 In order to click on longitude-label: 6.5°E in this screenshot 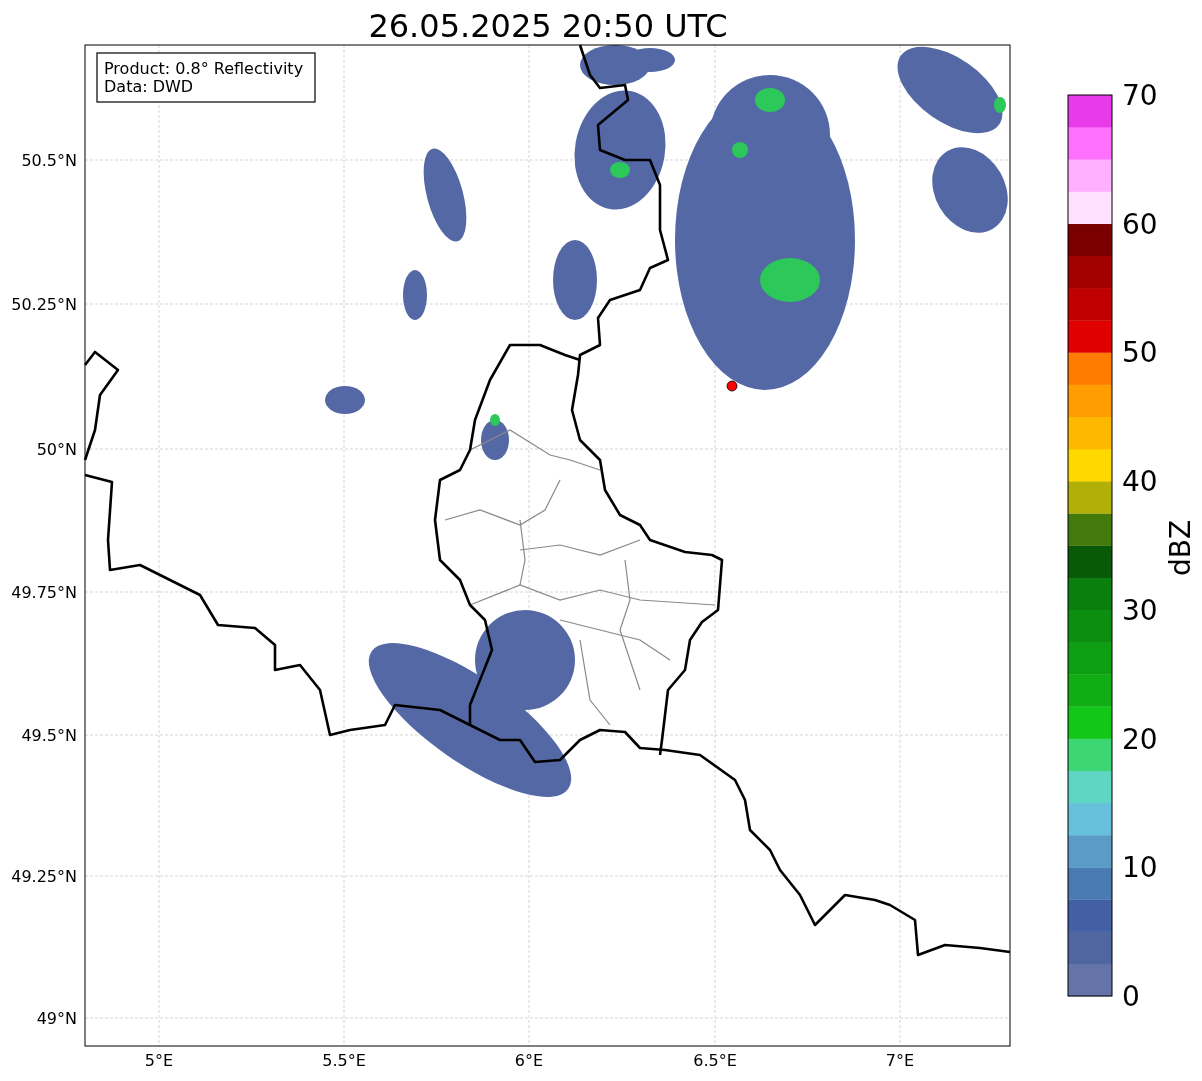, I will do `click(715, 1060)`.